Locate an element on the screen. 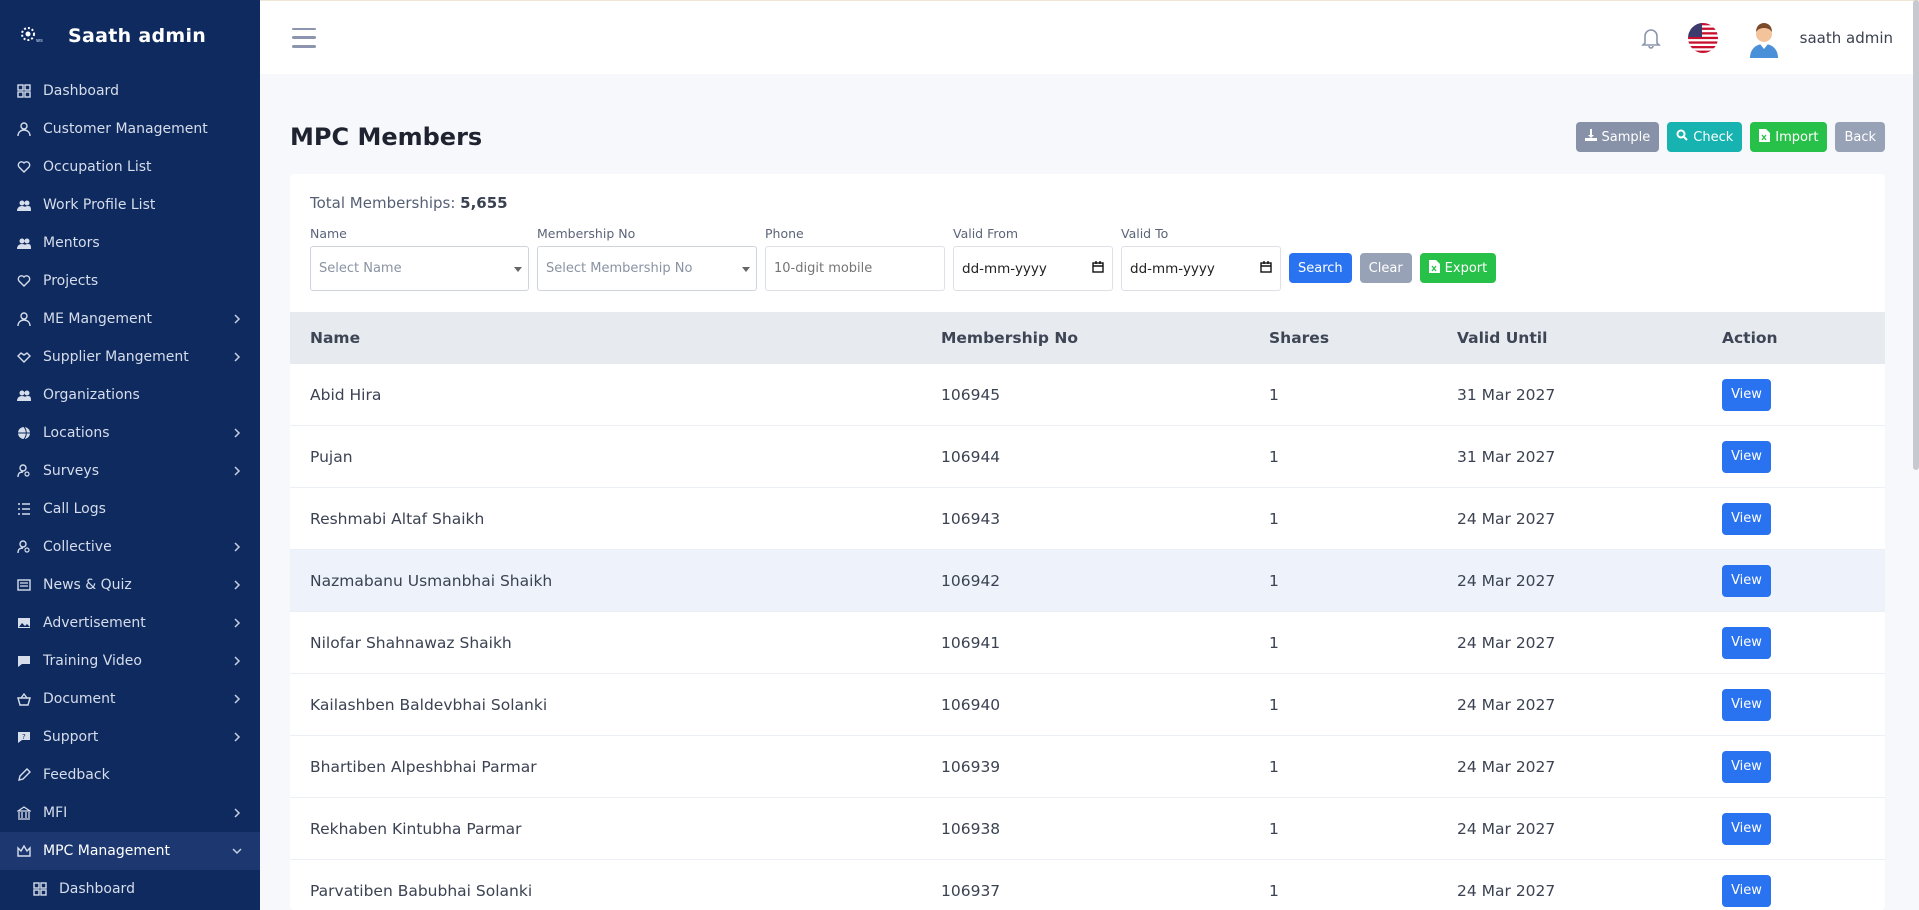 The height and width of the screenshot is (910, 1919). sidebar-item-surveys: Surveys is located at coordinates (130, 471).